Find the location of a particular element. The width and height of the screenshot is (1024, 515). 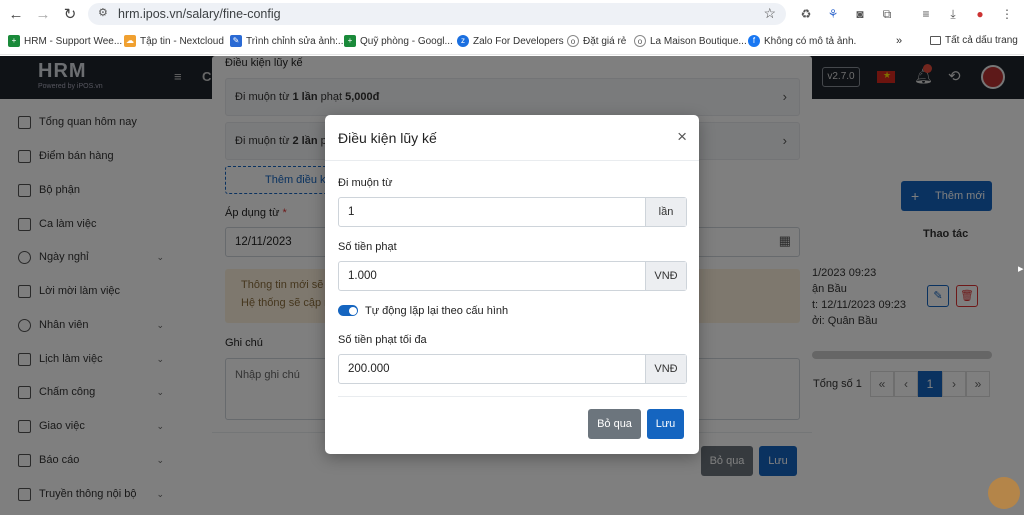

bookmark-icon: ☁ is located at coordinates (130, 41).